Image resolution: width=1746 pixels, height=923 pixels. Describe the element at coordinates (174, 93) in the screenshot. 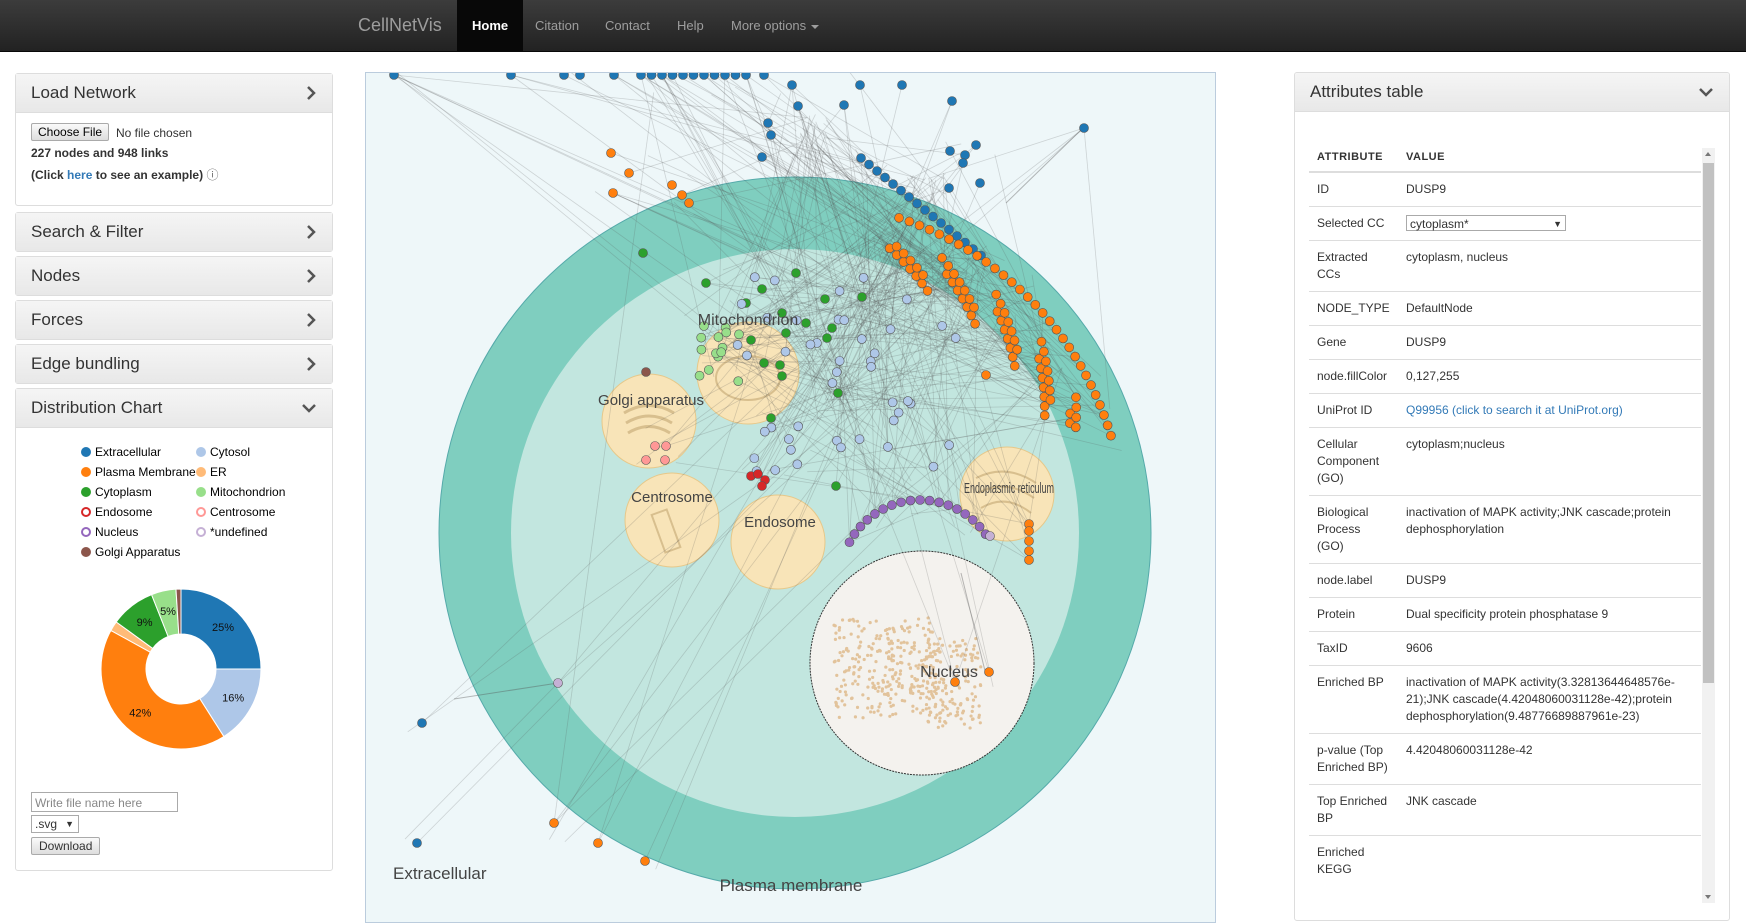

I see `load-network-header: Load Network` at that location.